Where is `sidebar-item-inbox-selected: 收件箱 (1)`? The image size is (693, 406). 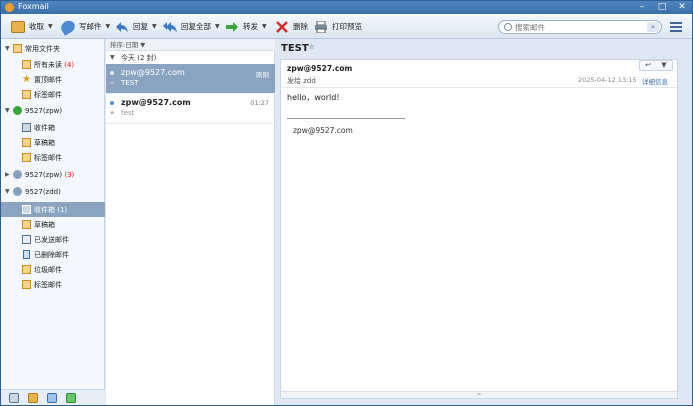
sidebar-item-inbox-selected: 收件箱 (1) is located at coordinates (53, 209).